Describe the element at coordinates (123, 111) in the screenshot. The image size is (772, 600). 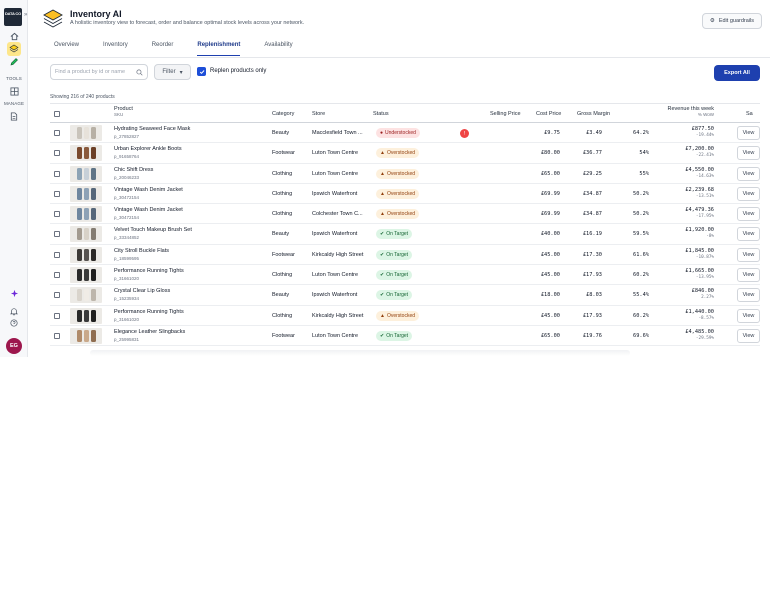
I see `col-product: Product SKU` at that location.